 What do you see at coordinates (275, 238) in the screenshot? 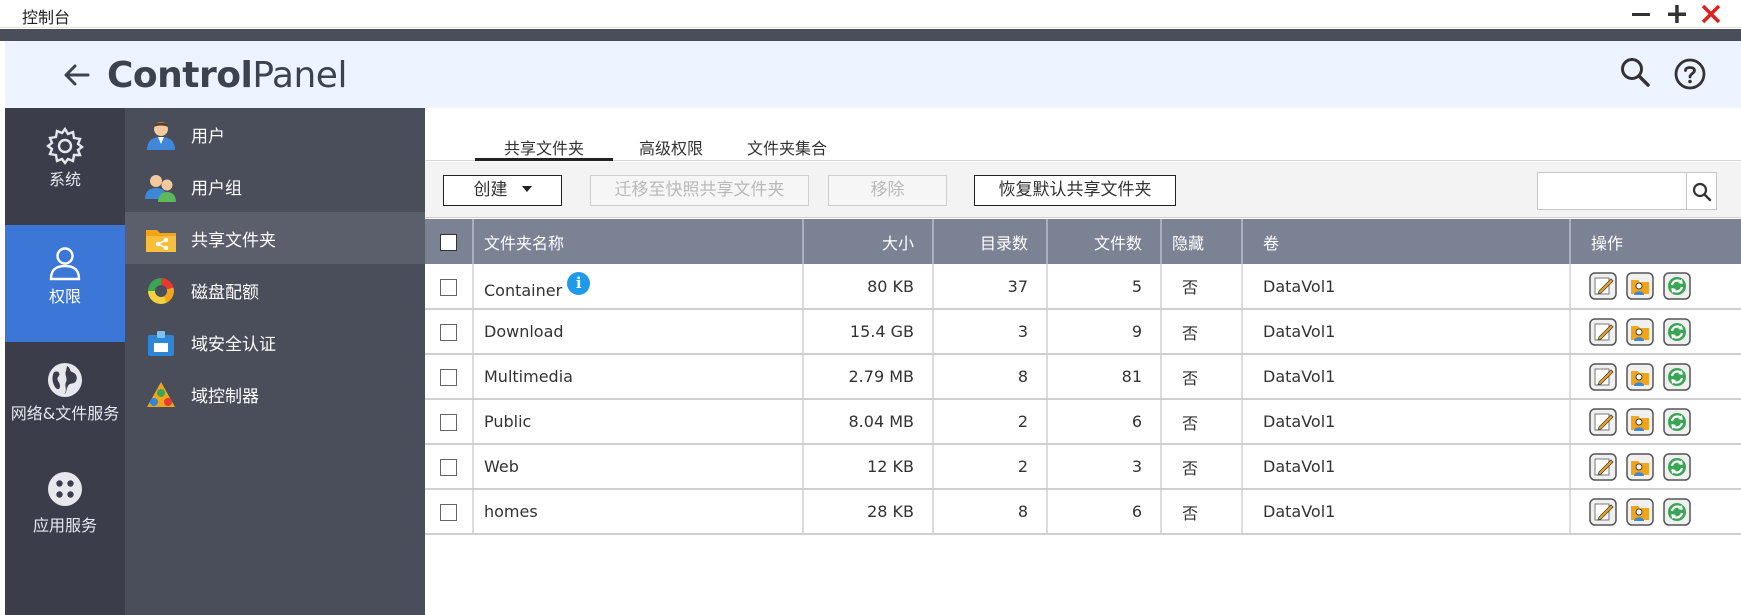
I see `subnav-item-shared-folders: 共享文件夹` at bounding box center [275, 238].